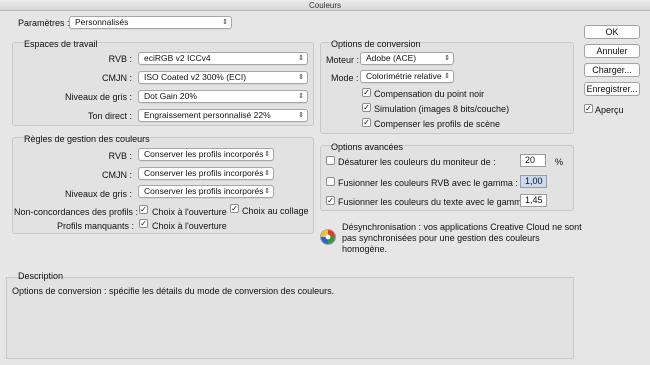 The height and width of the screenshot is (365, 650). What do you see at coordinates (98, 97) in the screenshot?
I see `ws-gray-label: Niveaux de gris :` at bounding box center [98, 97].